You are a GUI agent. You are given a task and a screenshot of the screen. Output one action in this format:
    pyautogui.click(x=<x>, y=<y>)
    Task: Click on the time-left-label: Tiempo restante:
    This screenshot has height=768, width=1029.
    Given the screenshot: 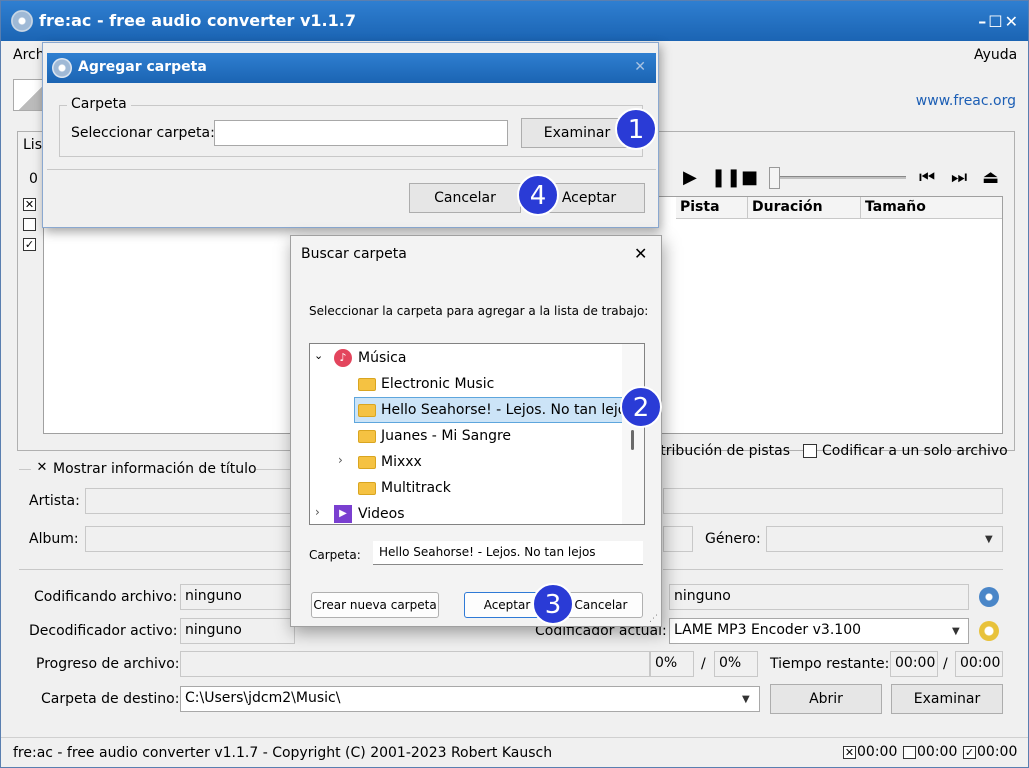 What is the action you would take?
    pyautogui.click(x=830, y=664)
    